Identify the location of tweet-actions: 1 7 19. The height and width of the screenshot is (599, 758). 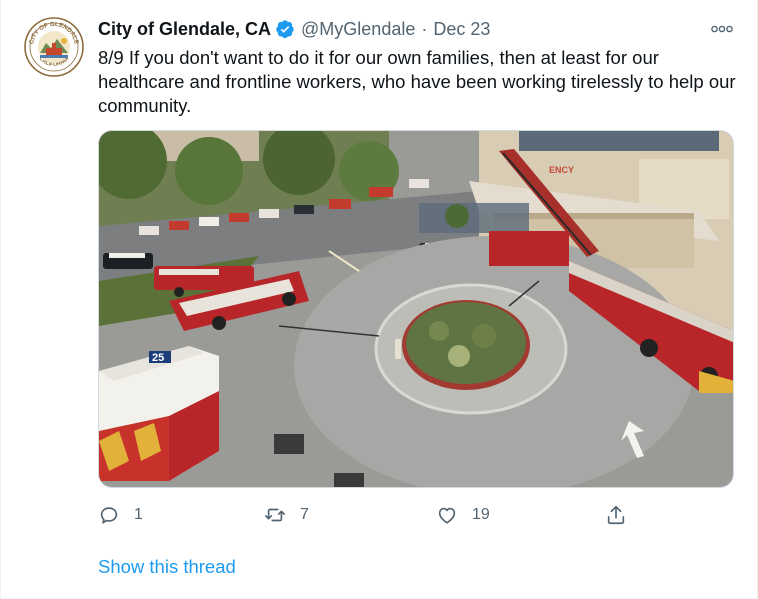
(368, 515).